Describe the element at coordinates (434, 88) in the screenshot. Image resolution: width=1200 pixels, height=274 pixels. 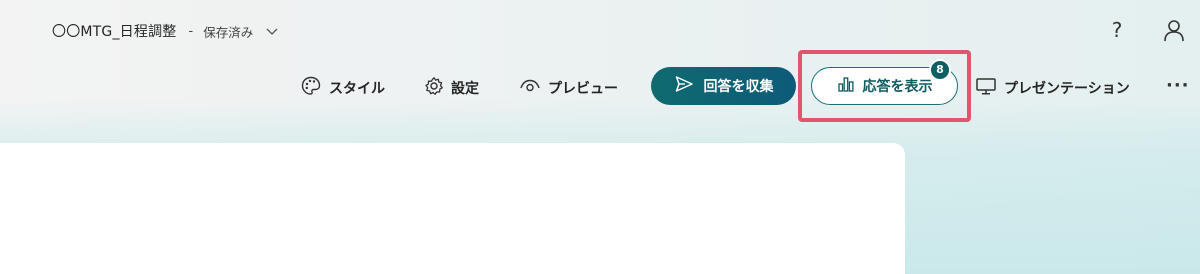
I see `gear-icon` at that location.